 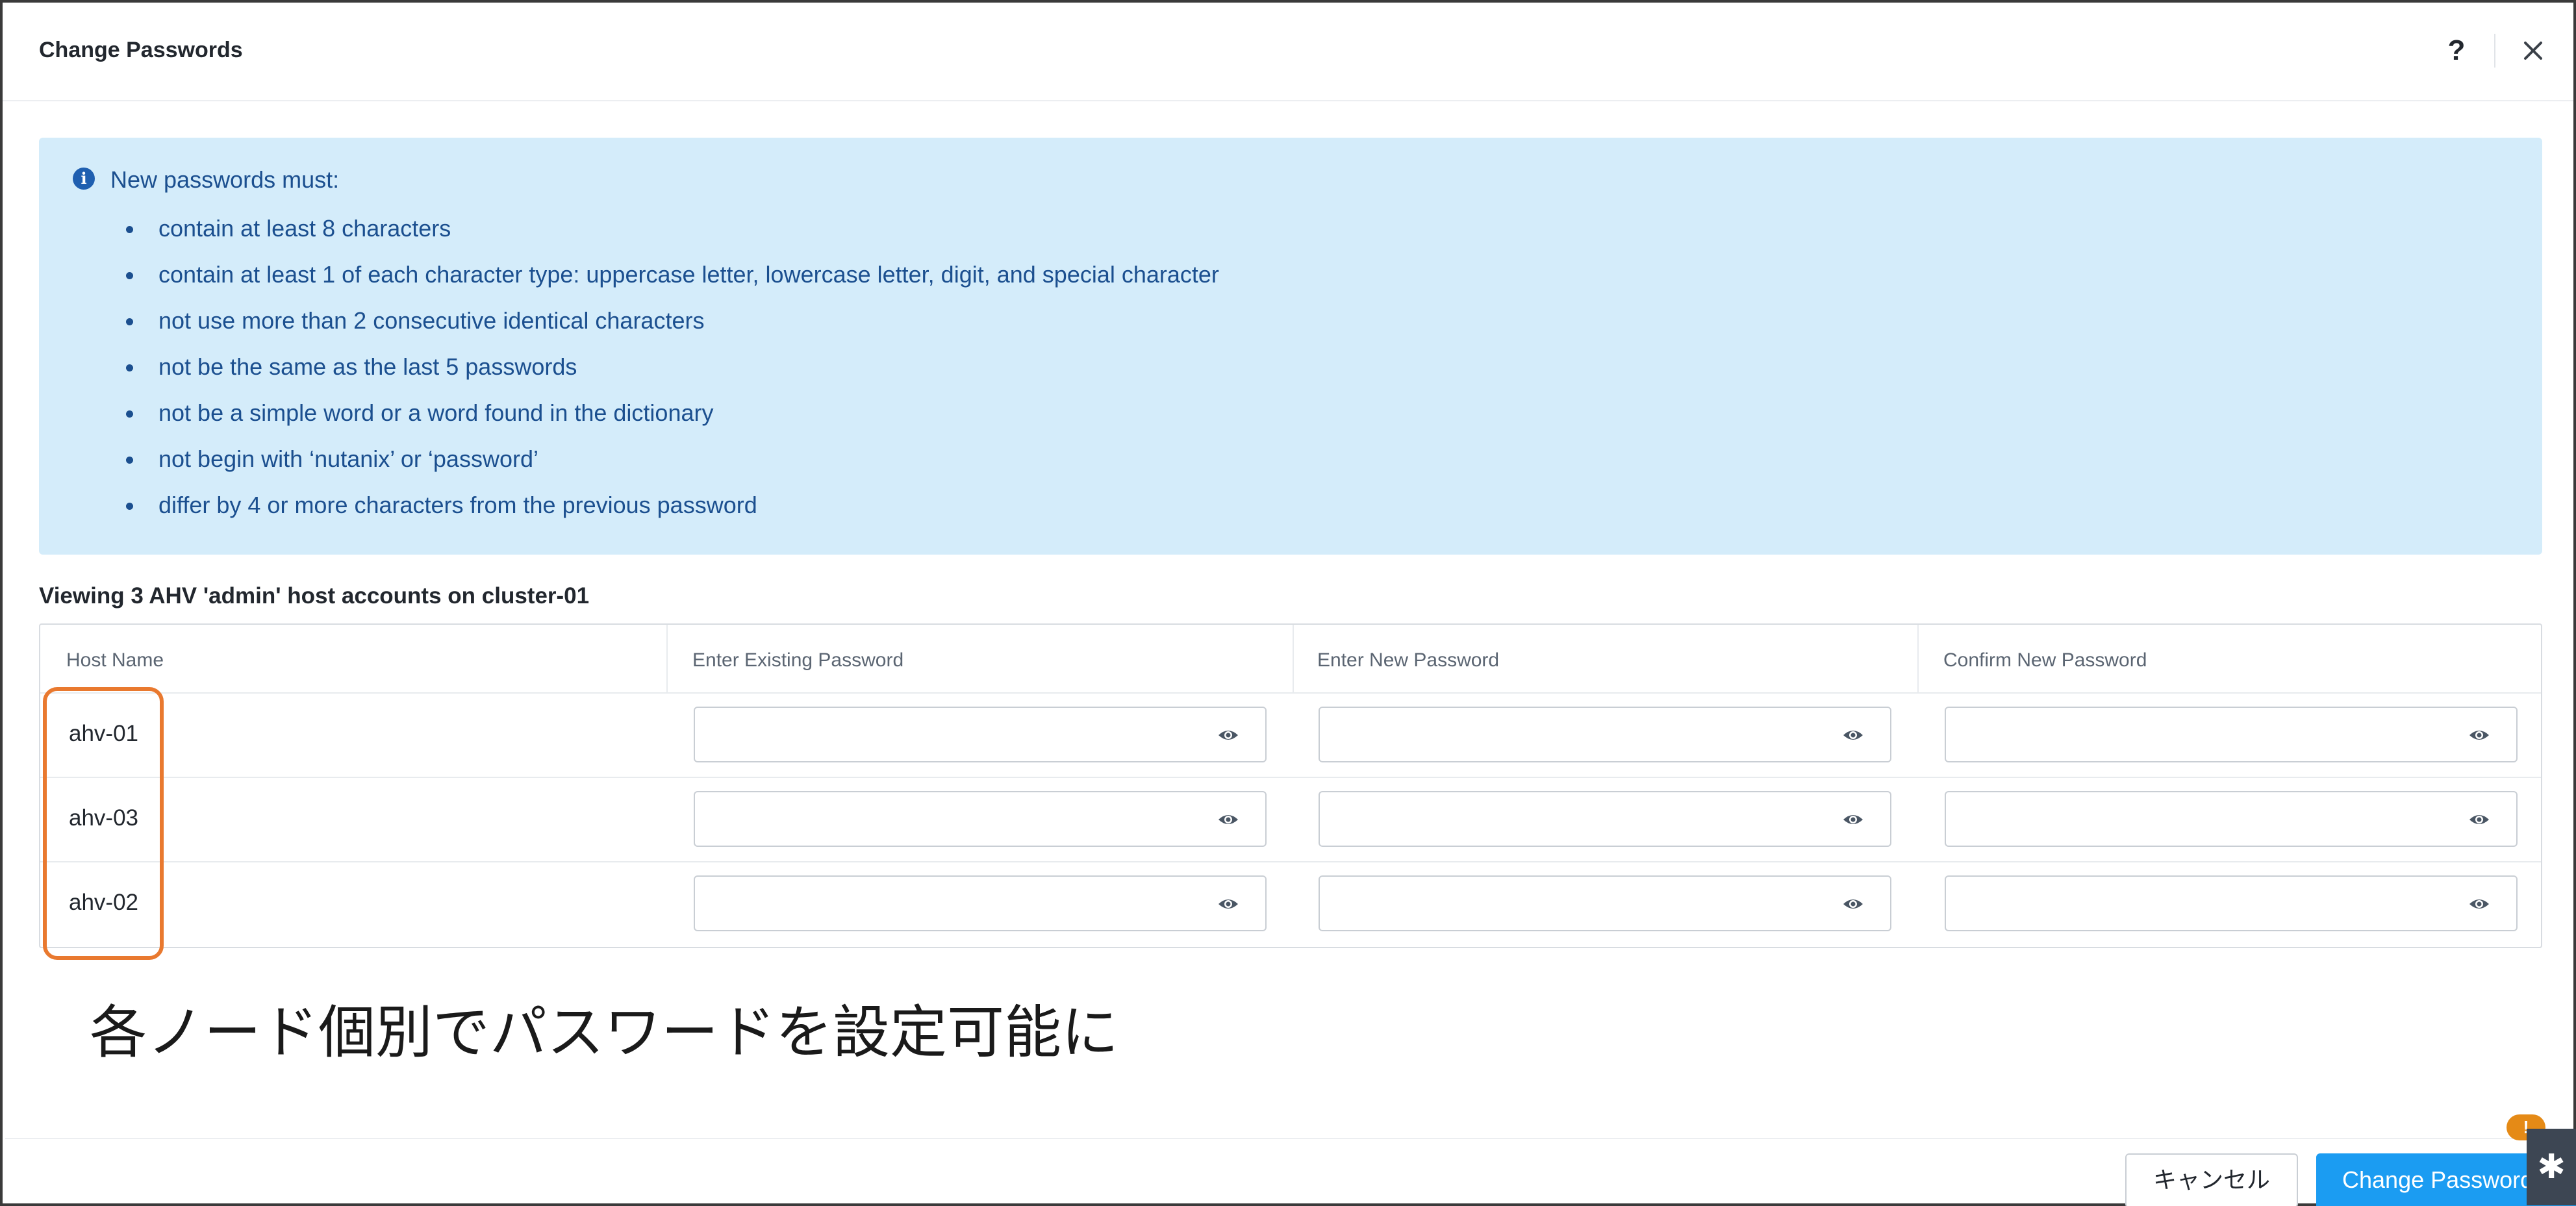 I want to click on footer-divider, so click(x=1290, y=1138).